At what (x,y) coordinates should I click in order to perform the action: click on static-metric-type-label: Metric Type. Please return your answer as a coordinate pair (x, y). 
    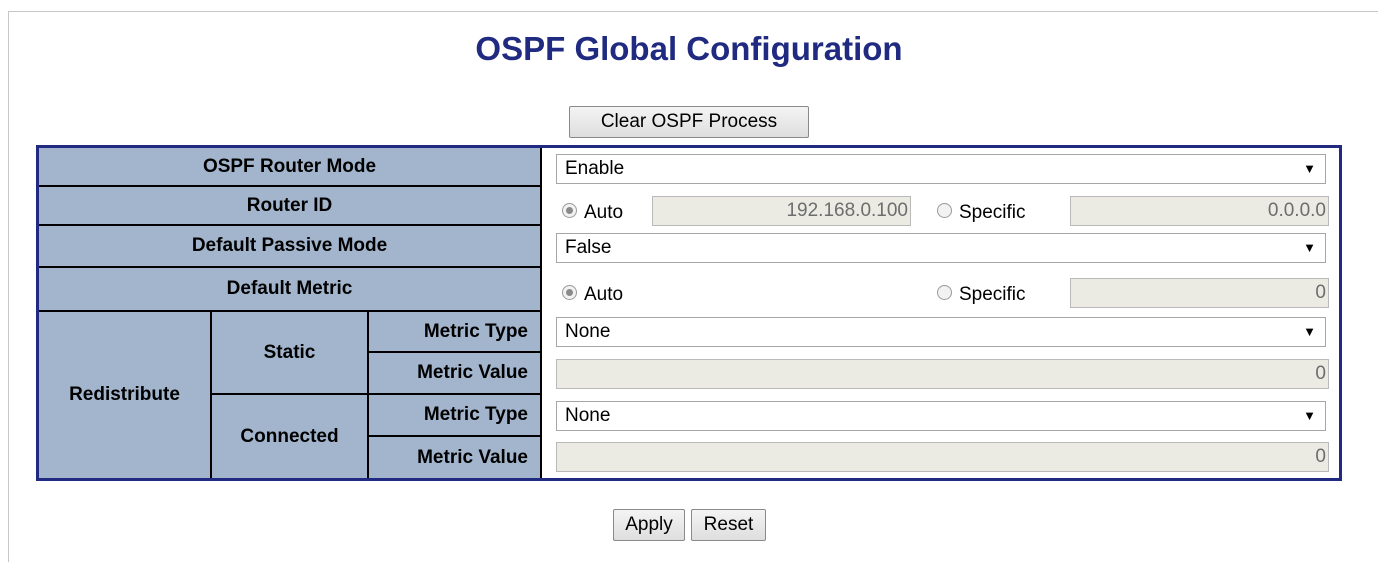
    Looking at the image, I should click on (455, 332).